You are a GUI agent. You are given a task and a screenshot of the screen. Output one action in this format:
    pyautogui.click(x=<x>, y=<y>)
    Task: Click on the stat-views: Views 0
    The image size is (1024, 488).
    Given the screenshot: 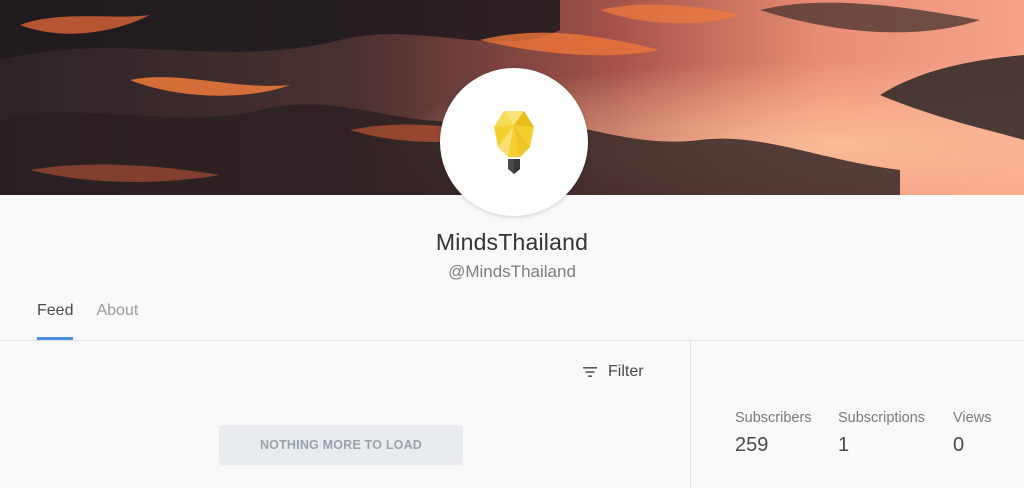 What is the action you would take?
    pyautogui.click(x=972, y=433)
    